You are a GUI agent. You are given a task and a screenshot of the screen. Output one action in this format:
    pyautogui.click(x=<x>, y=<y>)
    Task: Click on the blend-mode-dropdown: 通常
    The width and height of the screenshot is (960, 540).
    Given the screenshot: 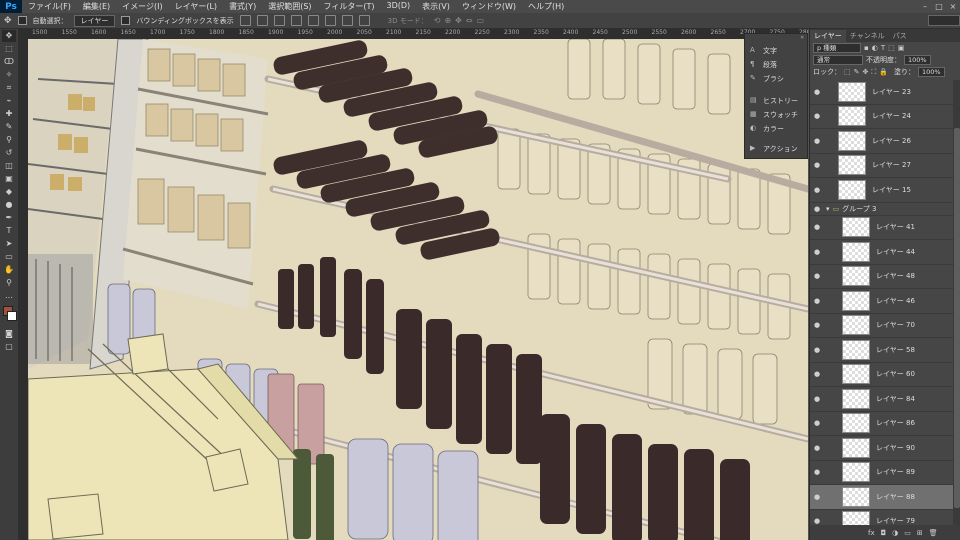 What is the action you would take?
    pyautogui.click(x=838, y=60)
    